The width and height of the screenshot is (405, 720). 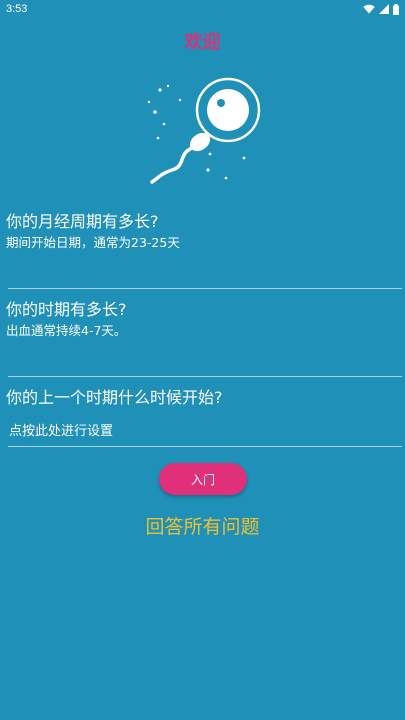 What do you see at coordinates (205, 446) in the screenshot?
I see `last-period-underline` at bounding box center [205, 446].